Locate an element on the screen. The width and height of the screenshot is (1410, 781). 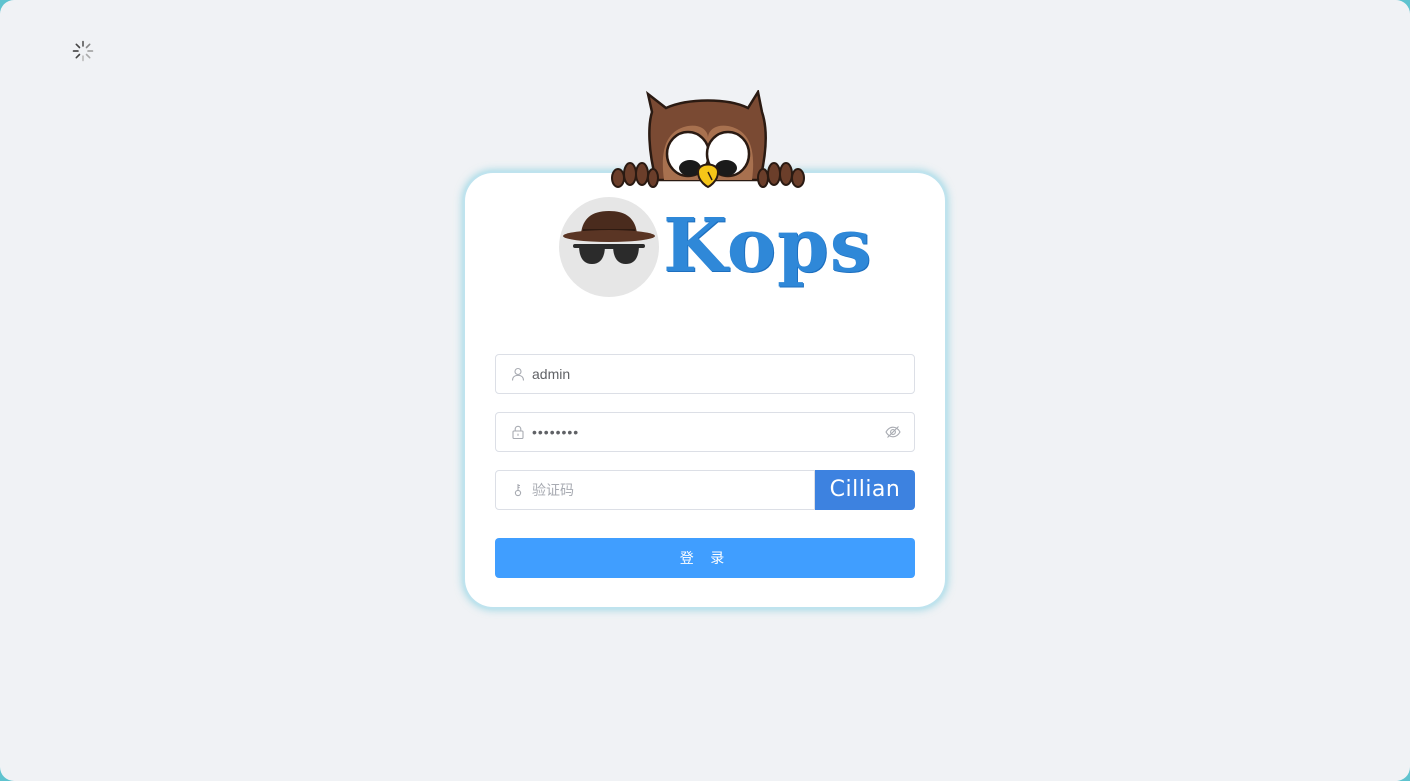
detective-avatar is located at coordinates (609, 247).